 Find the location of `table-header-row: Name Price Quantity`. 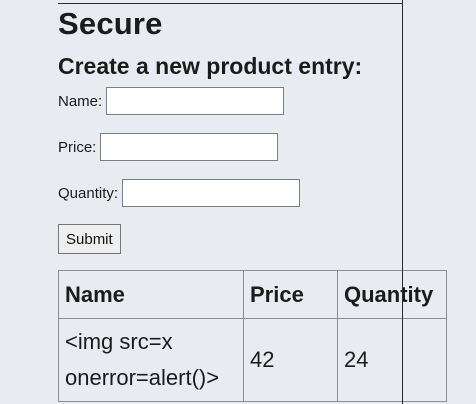

table-header-row: Name Price Quantity is located at coordinates (252, 294).